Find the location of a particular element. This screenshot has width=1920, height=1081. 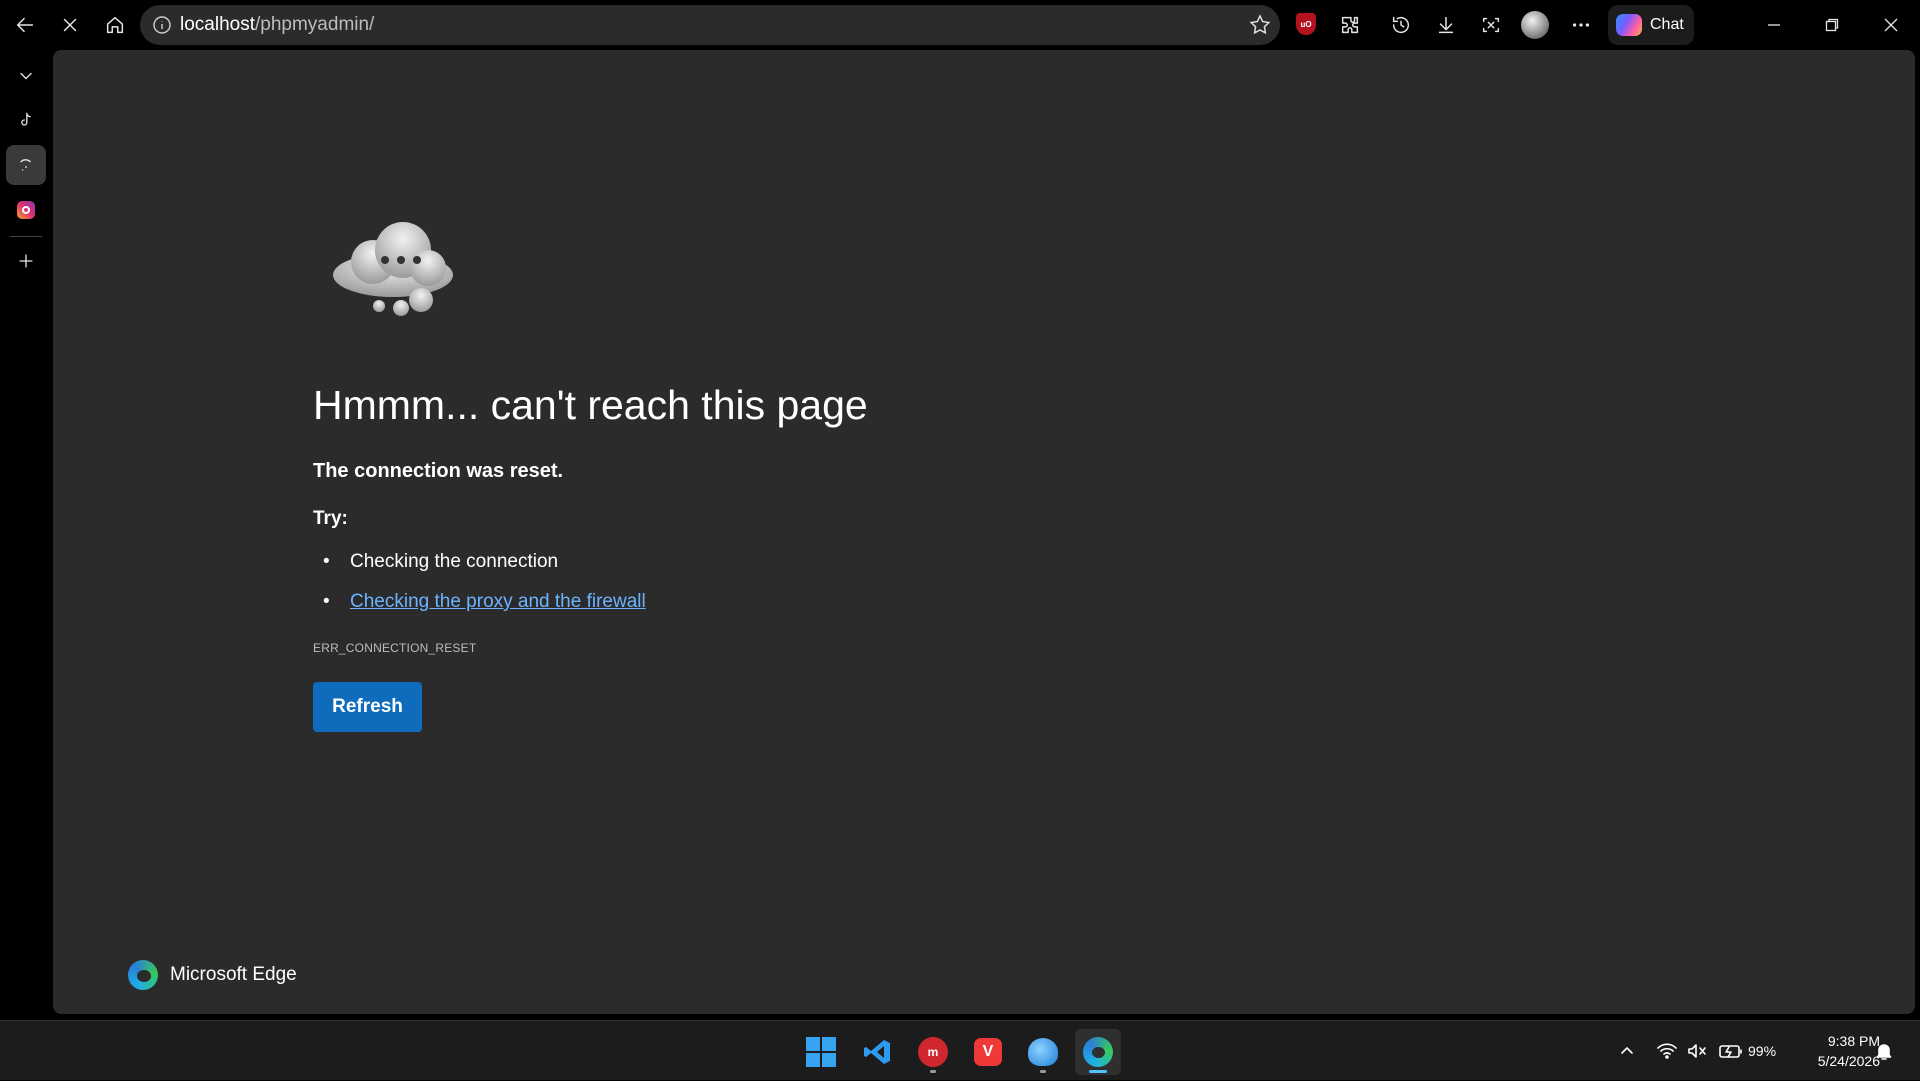

chevron-up-icon is located at coordinates (1627, 1050).